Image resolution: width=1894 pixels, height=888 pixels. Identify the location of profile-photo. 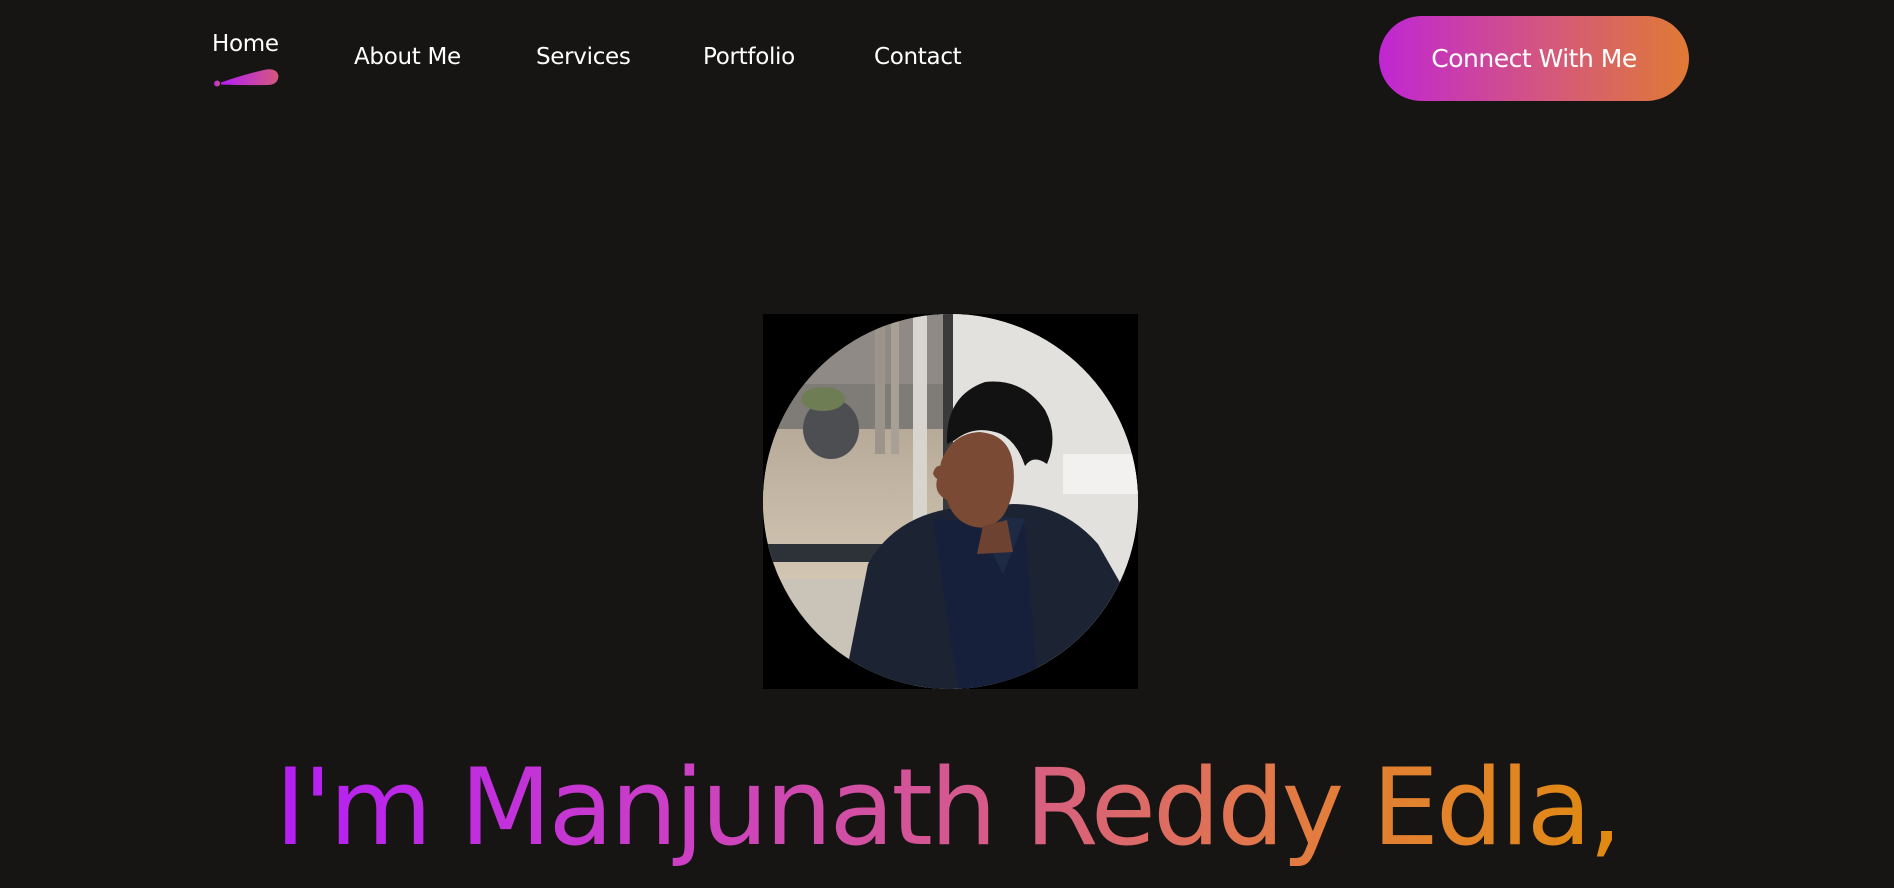
(950, 501).